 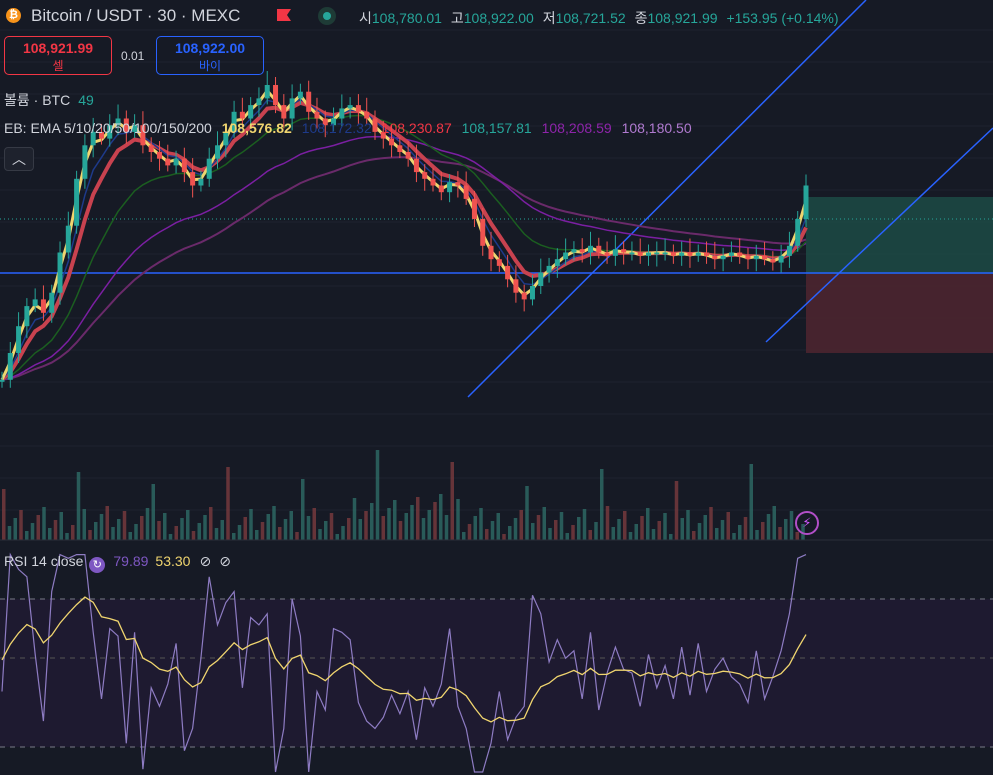 What do you see at coordinates (327, 16) in the screenshot?
I see `market-status-icon` at bounding box center [327, 16].